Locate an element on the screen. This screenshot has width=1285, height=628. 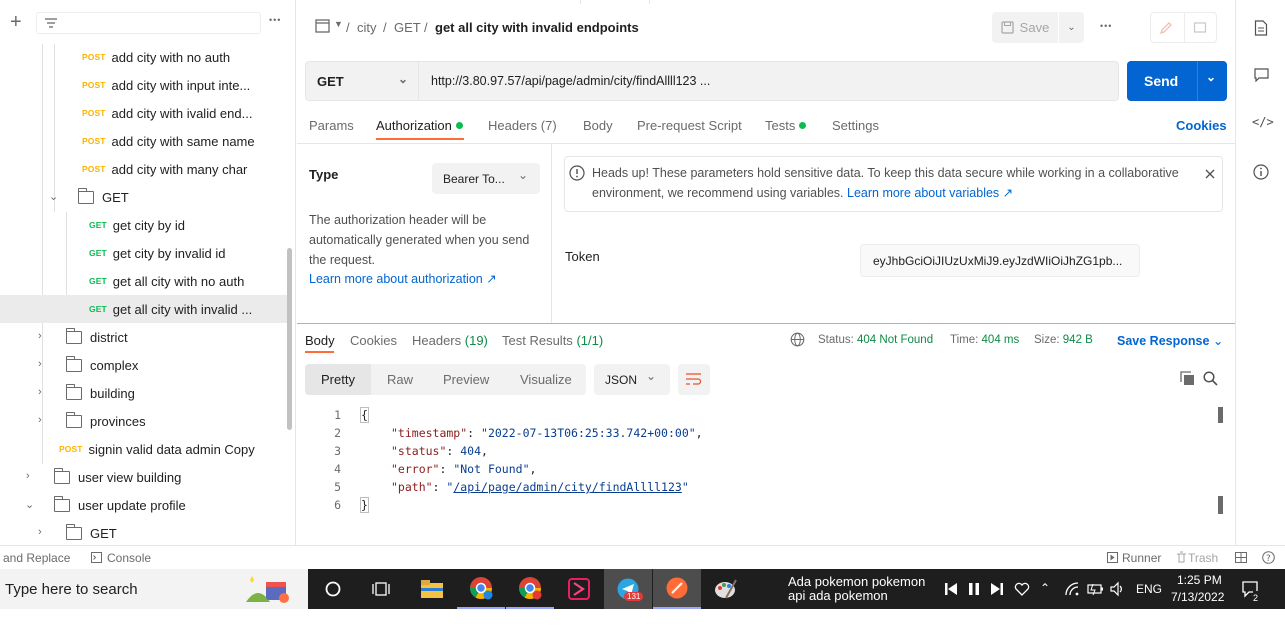
tab-settings: Settings is located at coordinates (855, 125).